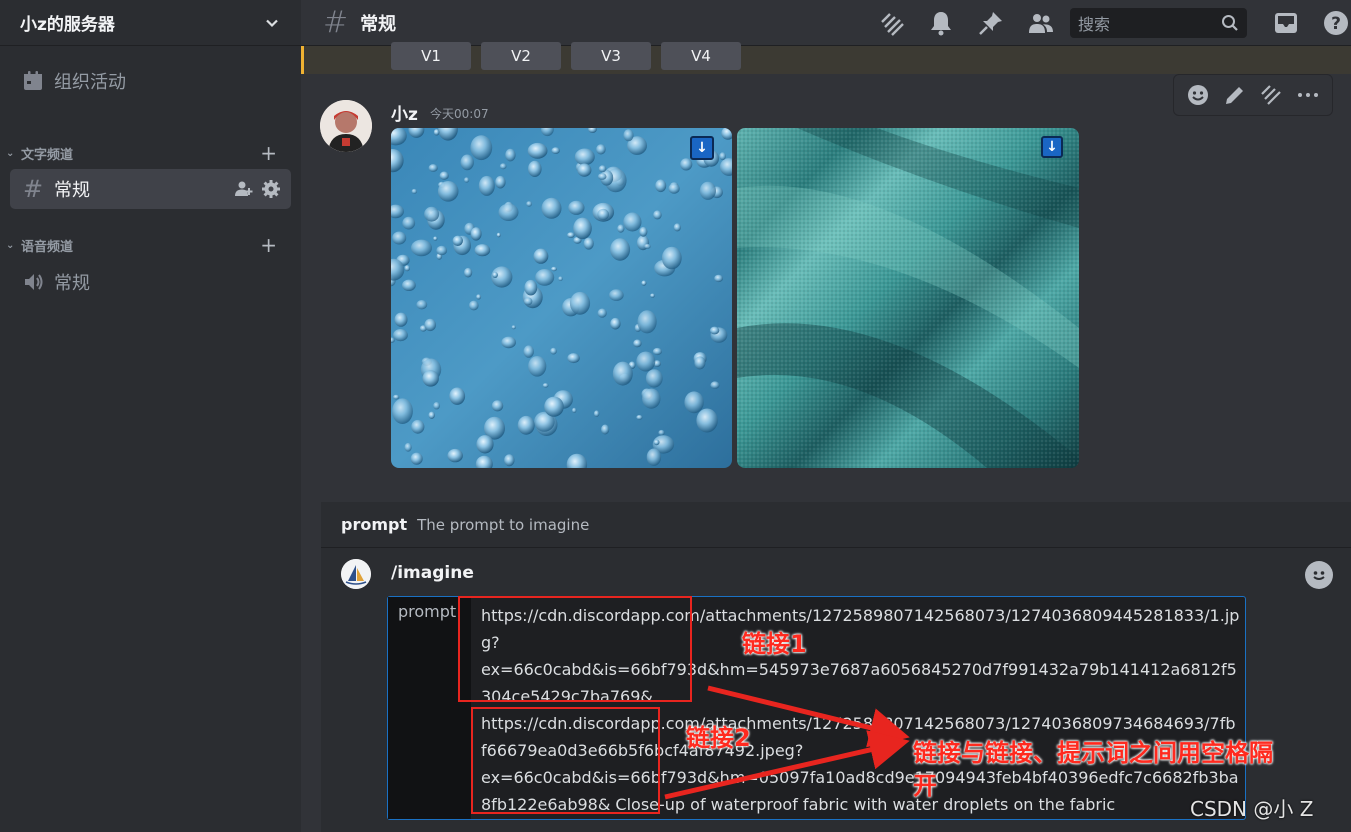  What do you see at coordinates (1252, 809) in the screenshot?
I see `watermark: CSDN @小 Z` at bounding box center [1252, 809].